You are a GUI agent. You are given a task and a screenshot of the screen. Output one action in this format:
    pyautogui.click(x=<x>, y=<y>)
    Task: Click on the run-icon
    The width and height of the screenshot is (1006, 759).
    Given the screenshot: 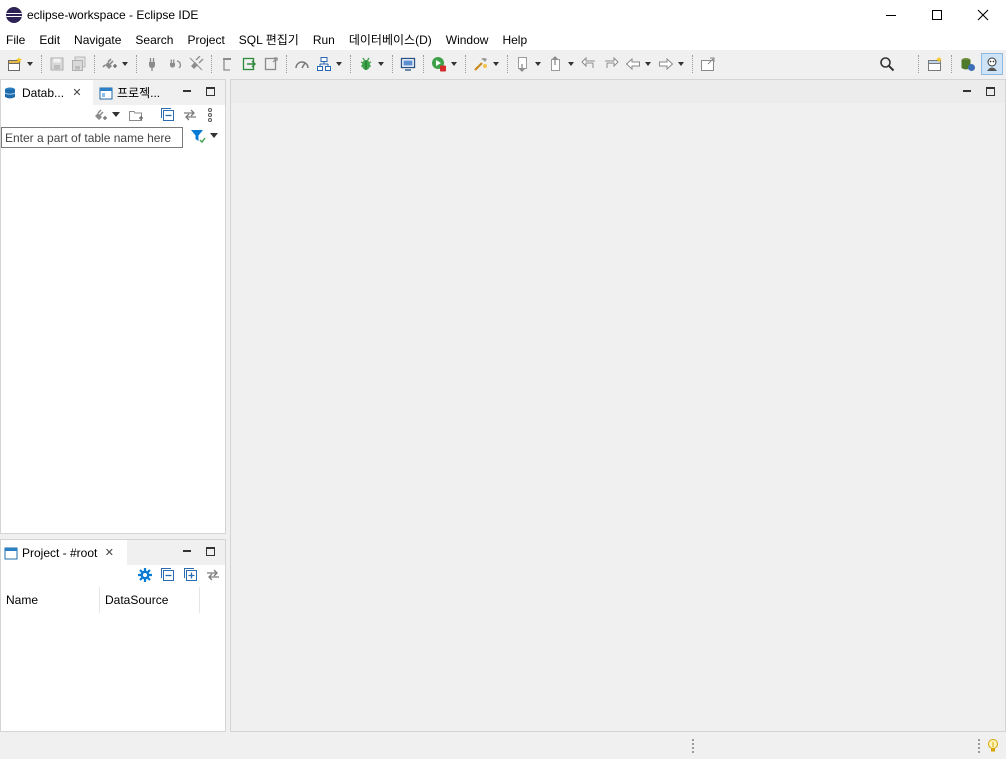 What is the action you would take?
    pyautogui.click(x=439, y=64)
    